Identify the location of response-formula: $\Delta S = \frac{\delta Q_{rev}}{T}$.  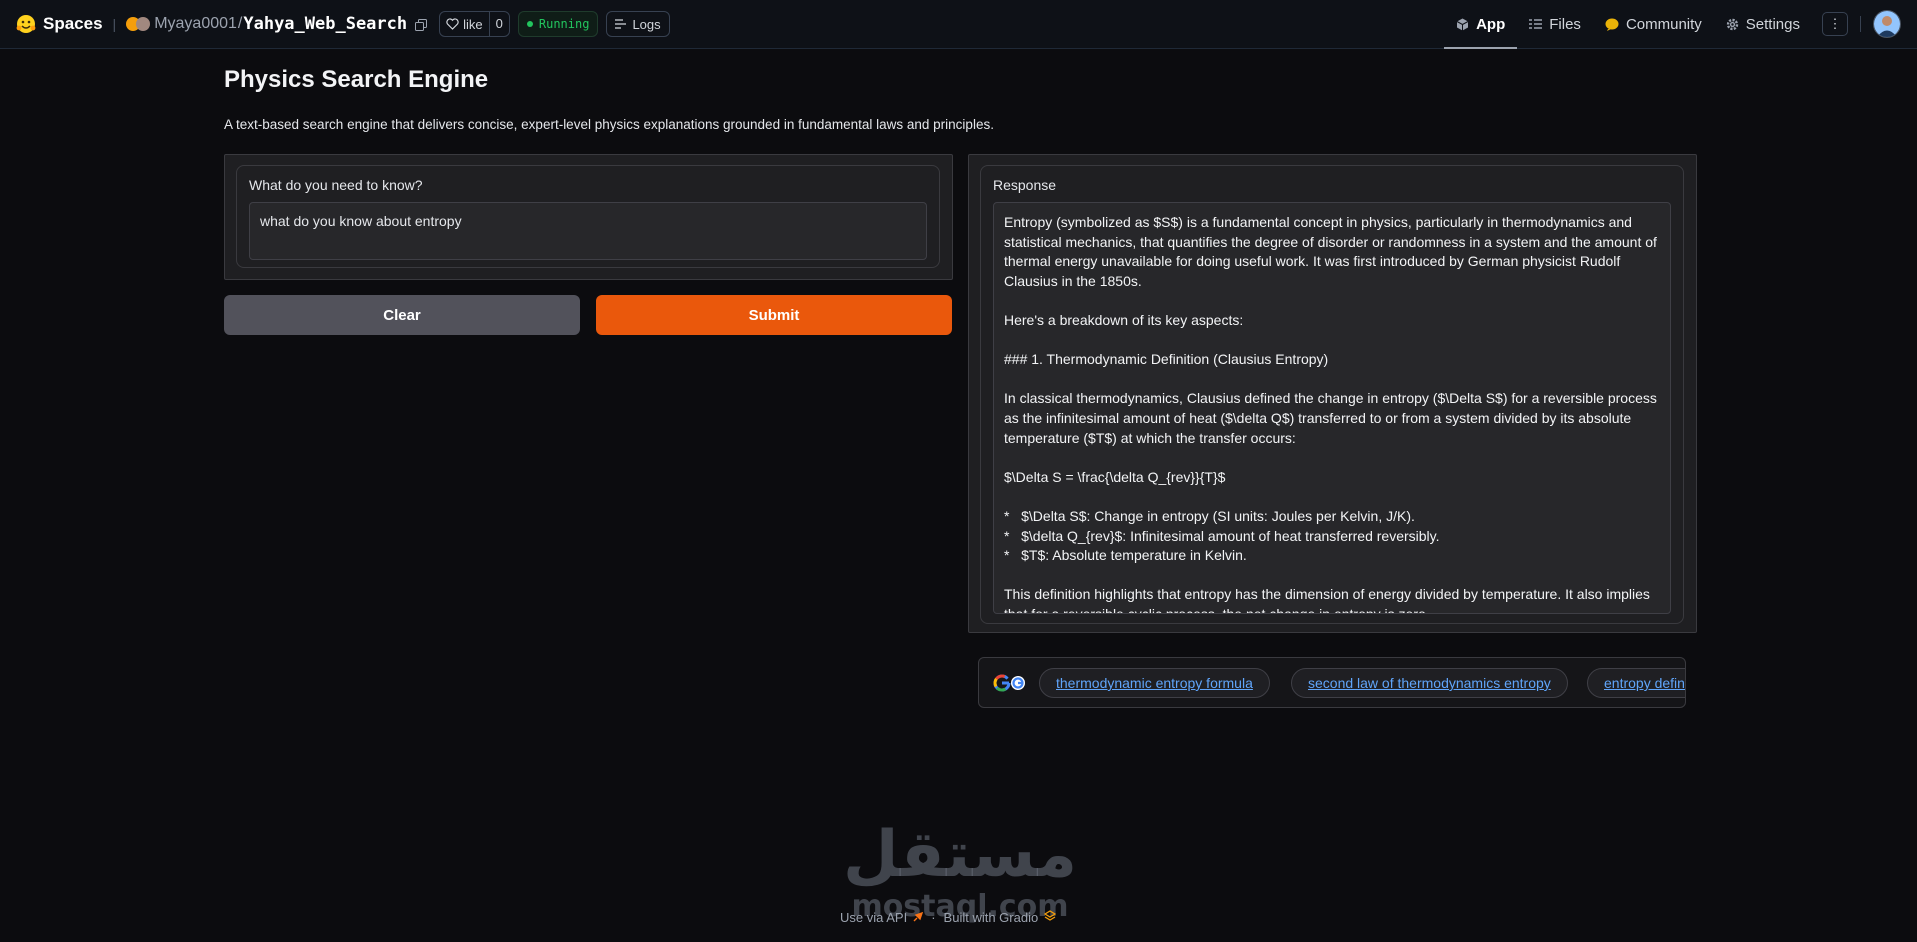
(1115, 476).